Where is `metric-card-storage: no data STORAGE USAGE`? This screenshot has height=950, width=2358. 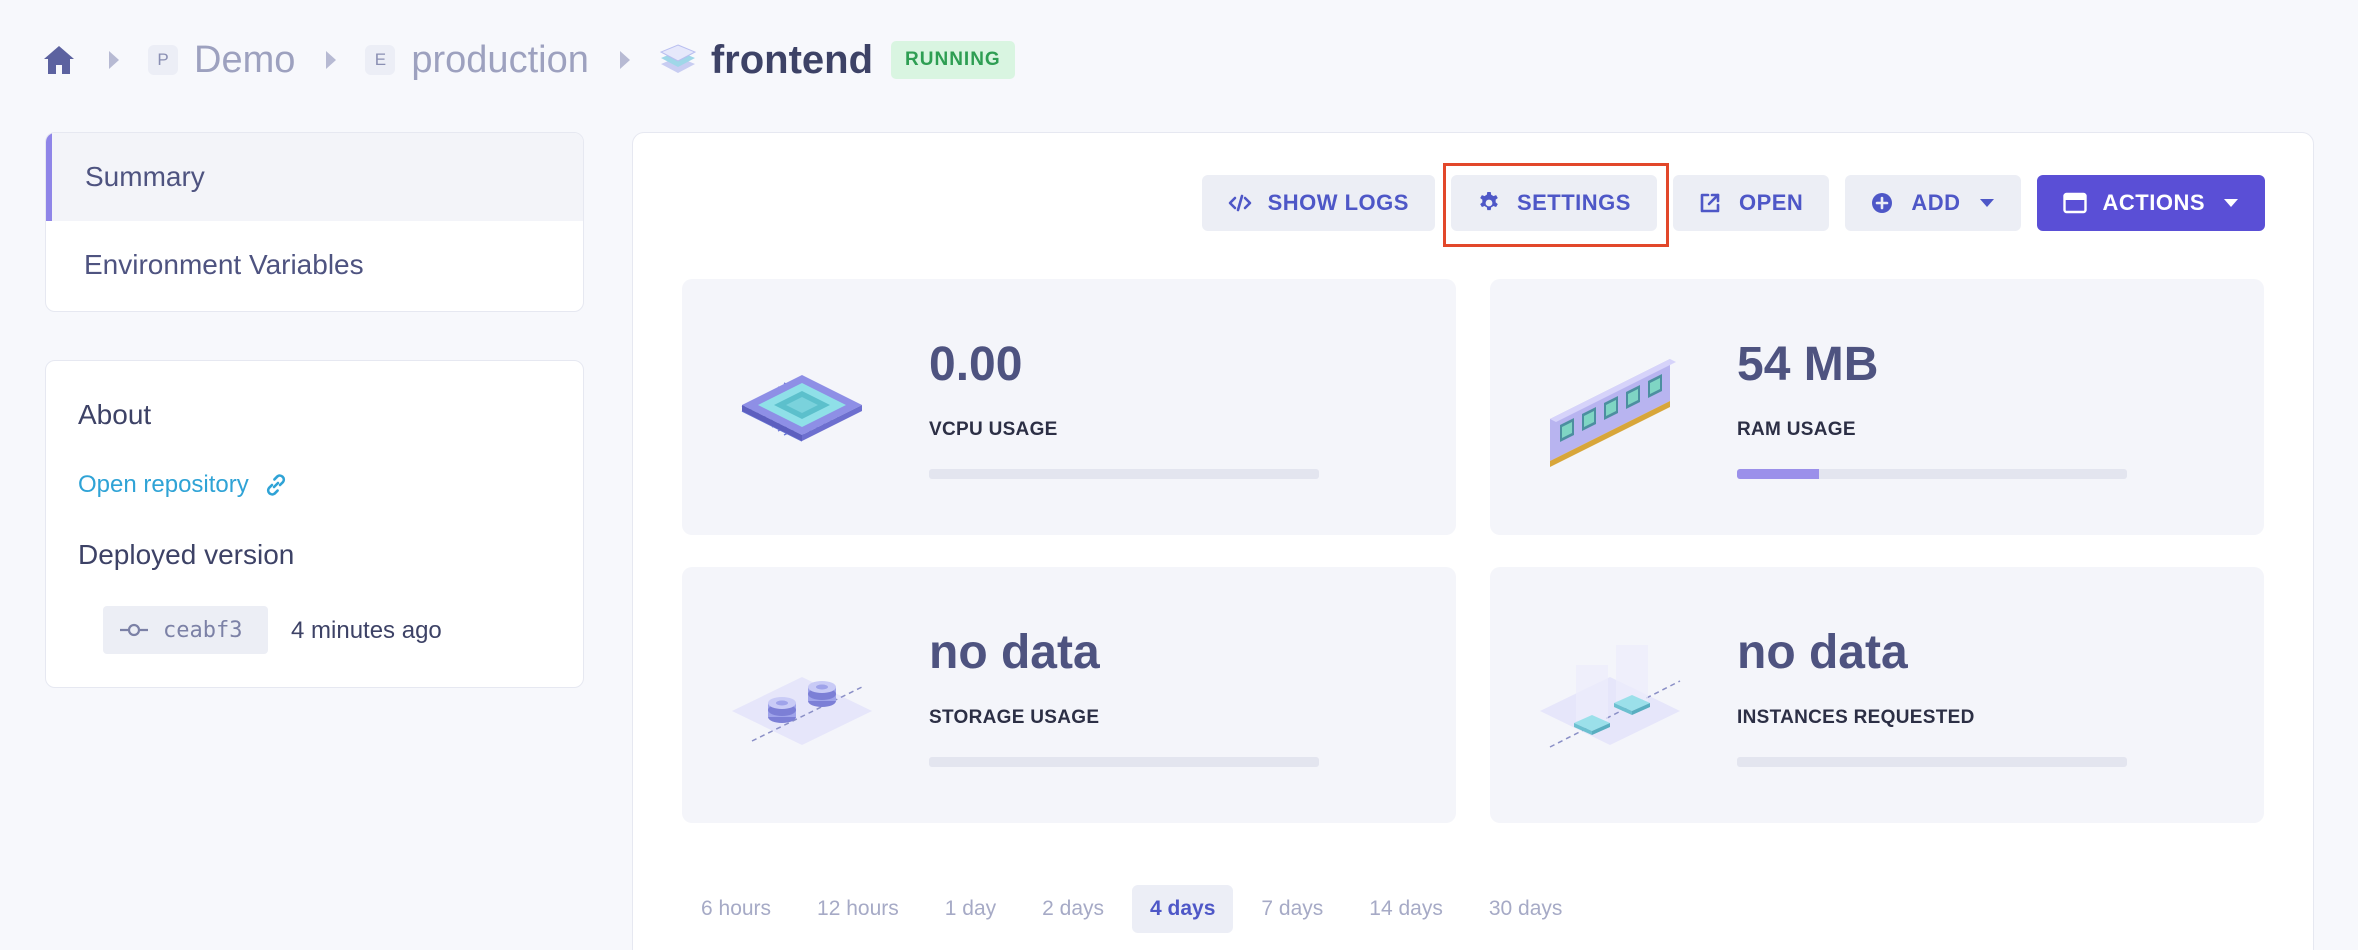 metric-card-storage: no data STORAGE USAGE is located at coordinates (1069, 695).